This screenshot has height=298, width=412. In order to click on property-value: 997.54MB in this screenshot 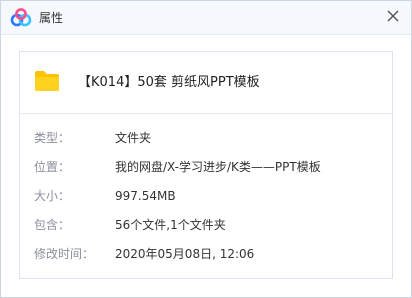, I will do `click(145, 196)`.